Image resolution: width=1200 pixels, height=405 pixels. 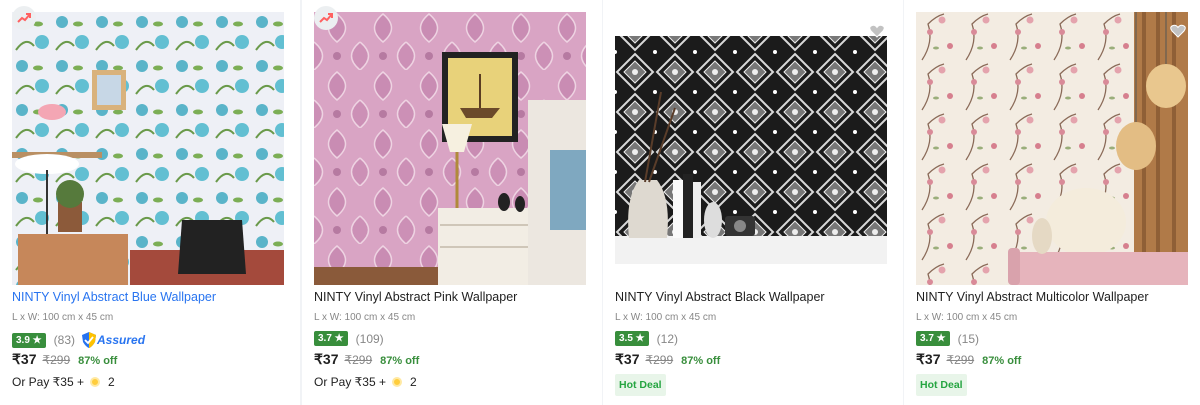 What do you see at coordinates (121, 340) in the screenshot?
I see `assured-label: Assured` at bounding box center [121, 340].